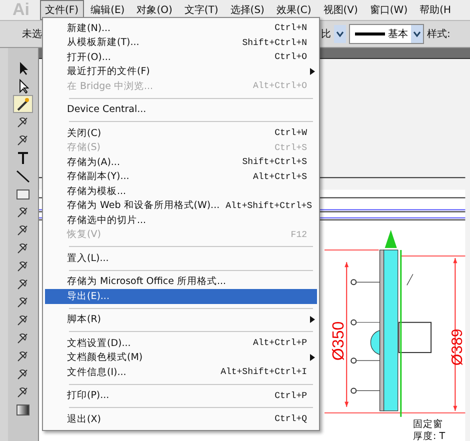 The height and width of the screenshot is (441, 470). I want to click on menu-title: 效果(C), so click(293, 10).